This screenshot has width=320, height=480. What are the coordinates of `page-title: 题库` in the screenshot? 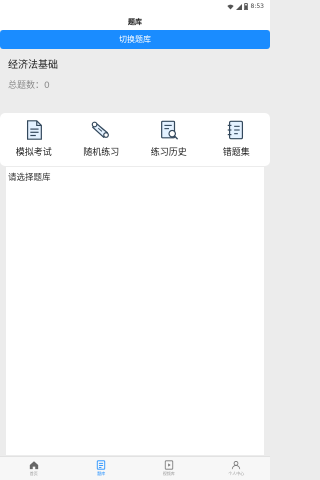 It's located at (135, 21).